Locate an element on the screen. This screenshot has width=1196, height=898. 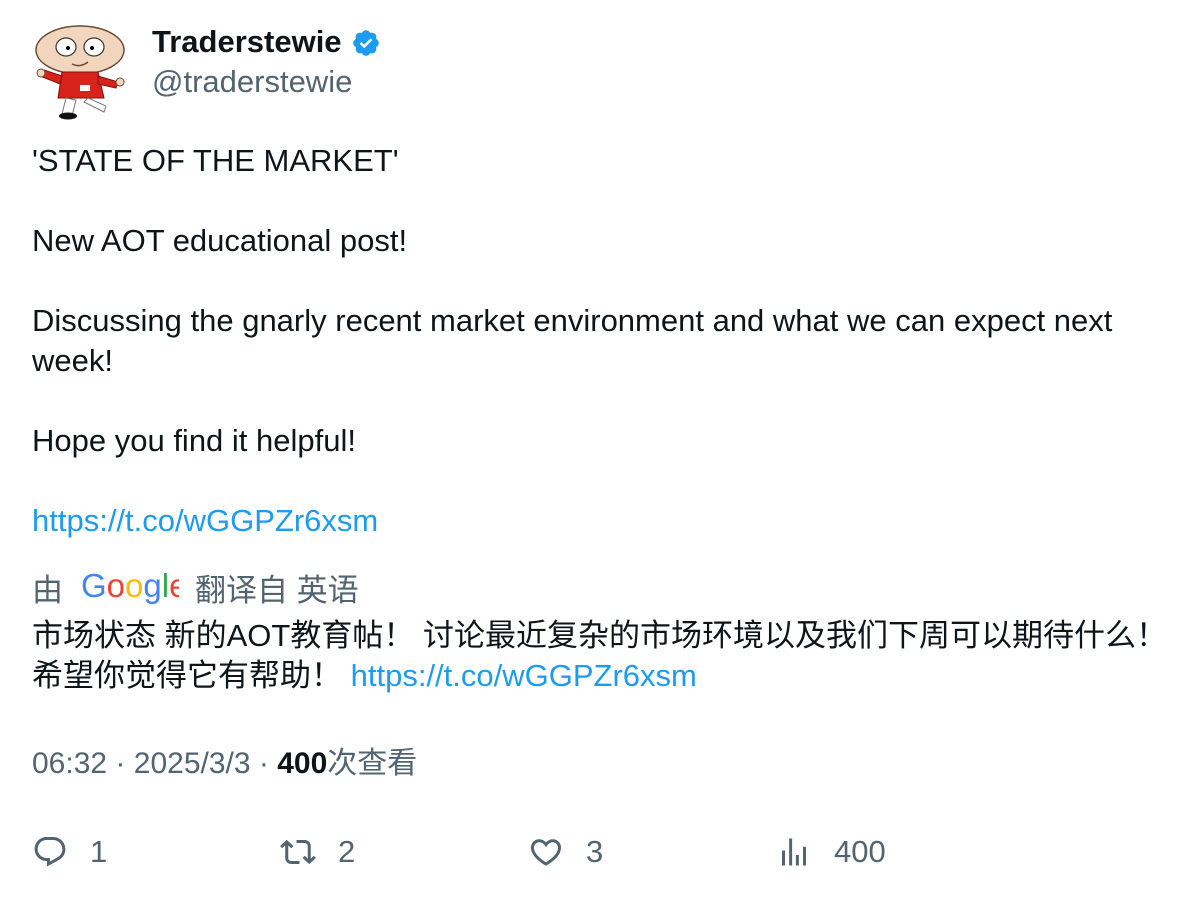
analytics-icon is located at coordinates (794, 852).